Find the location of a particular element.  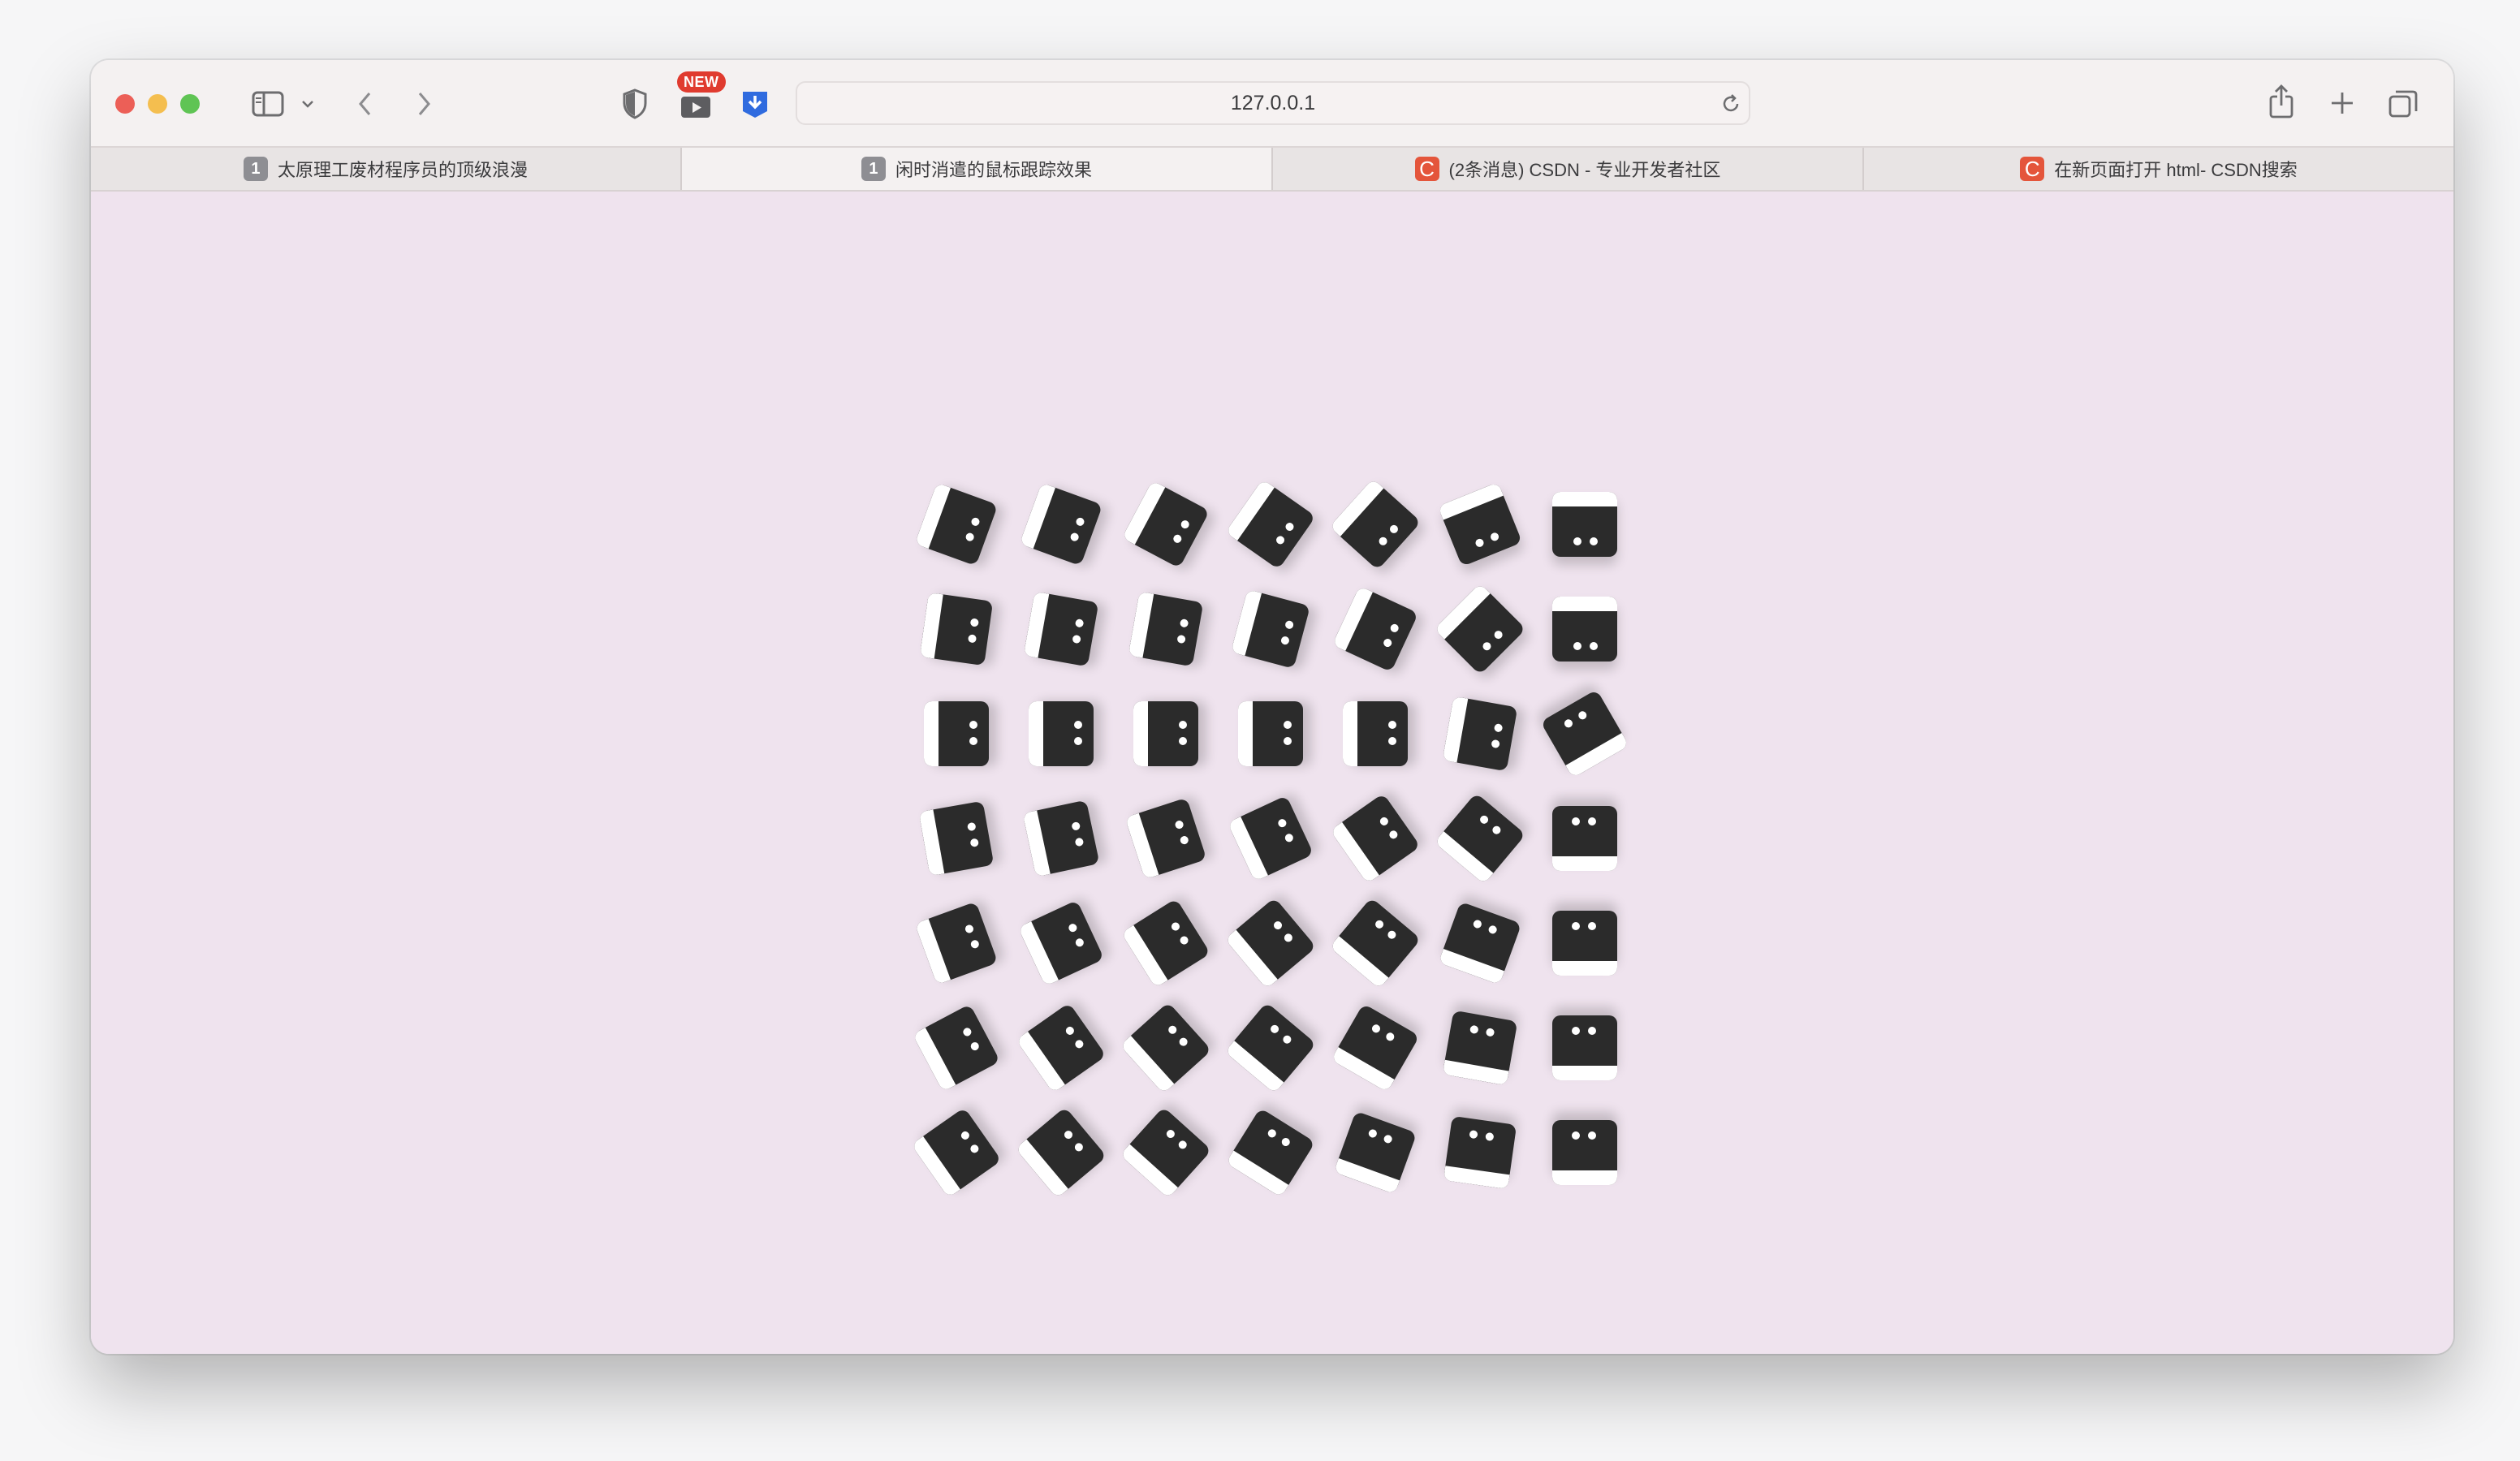

chevron-down-icon is located at coordinates (308, 104).